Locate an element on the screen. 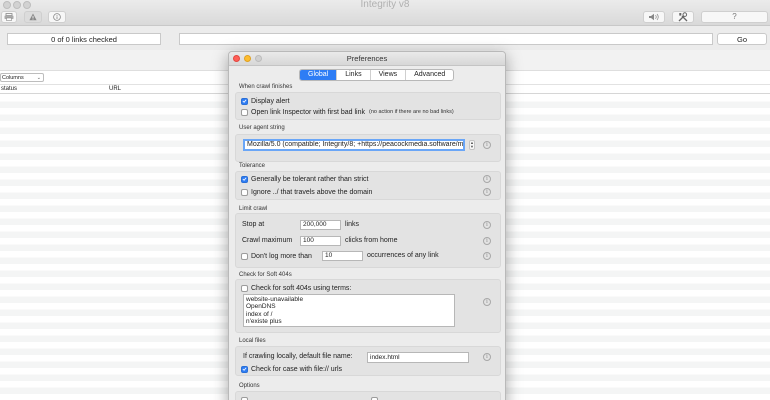 The height and width of the screenshot is (400, 770). info-button is located at coordinates (57, 17).